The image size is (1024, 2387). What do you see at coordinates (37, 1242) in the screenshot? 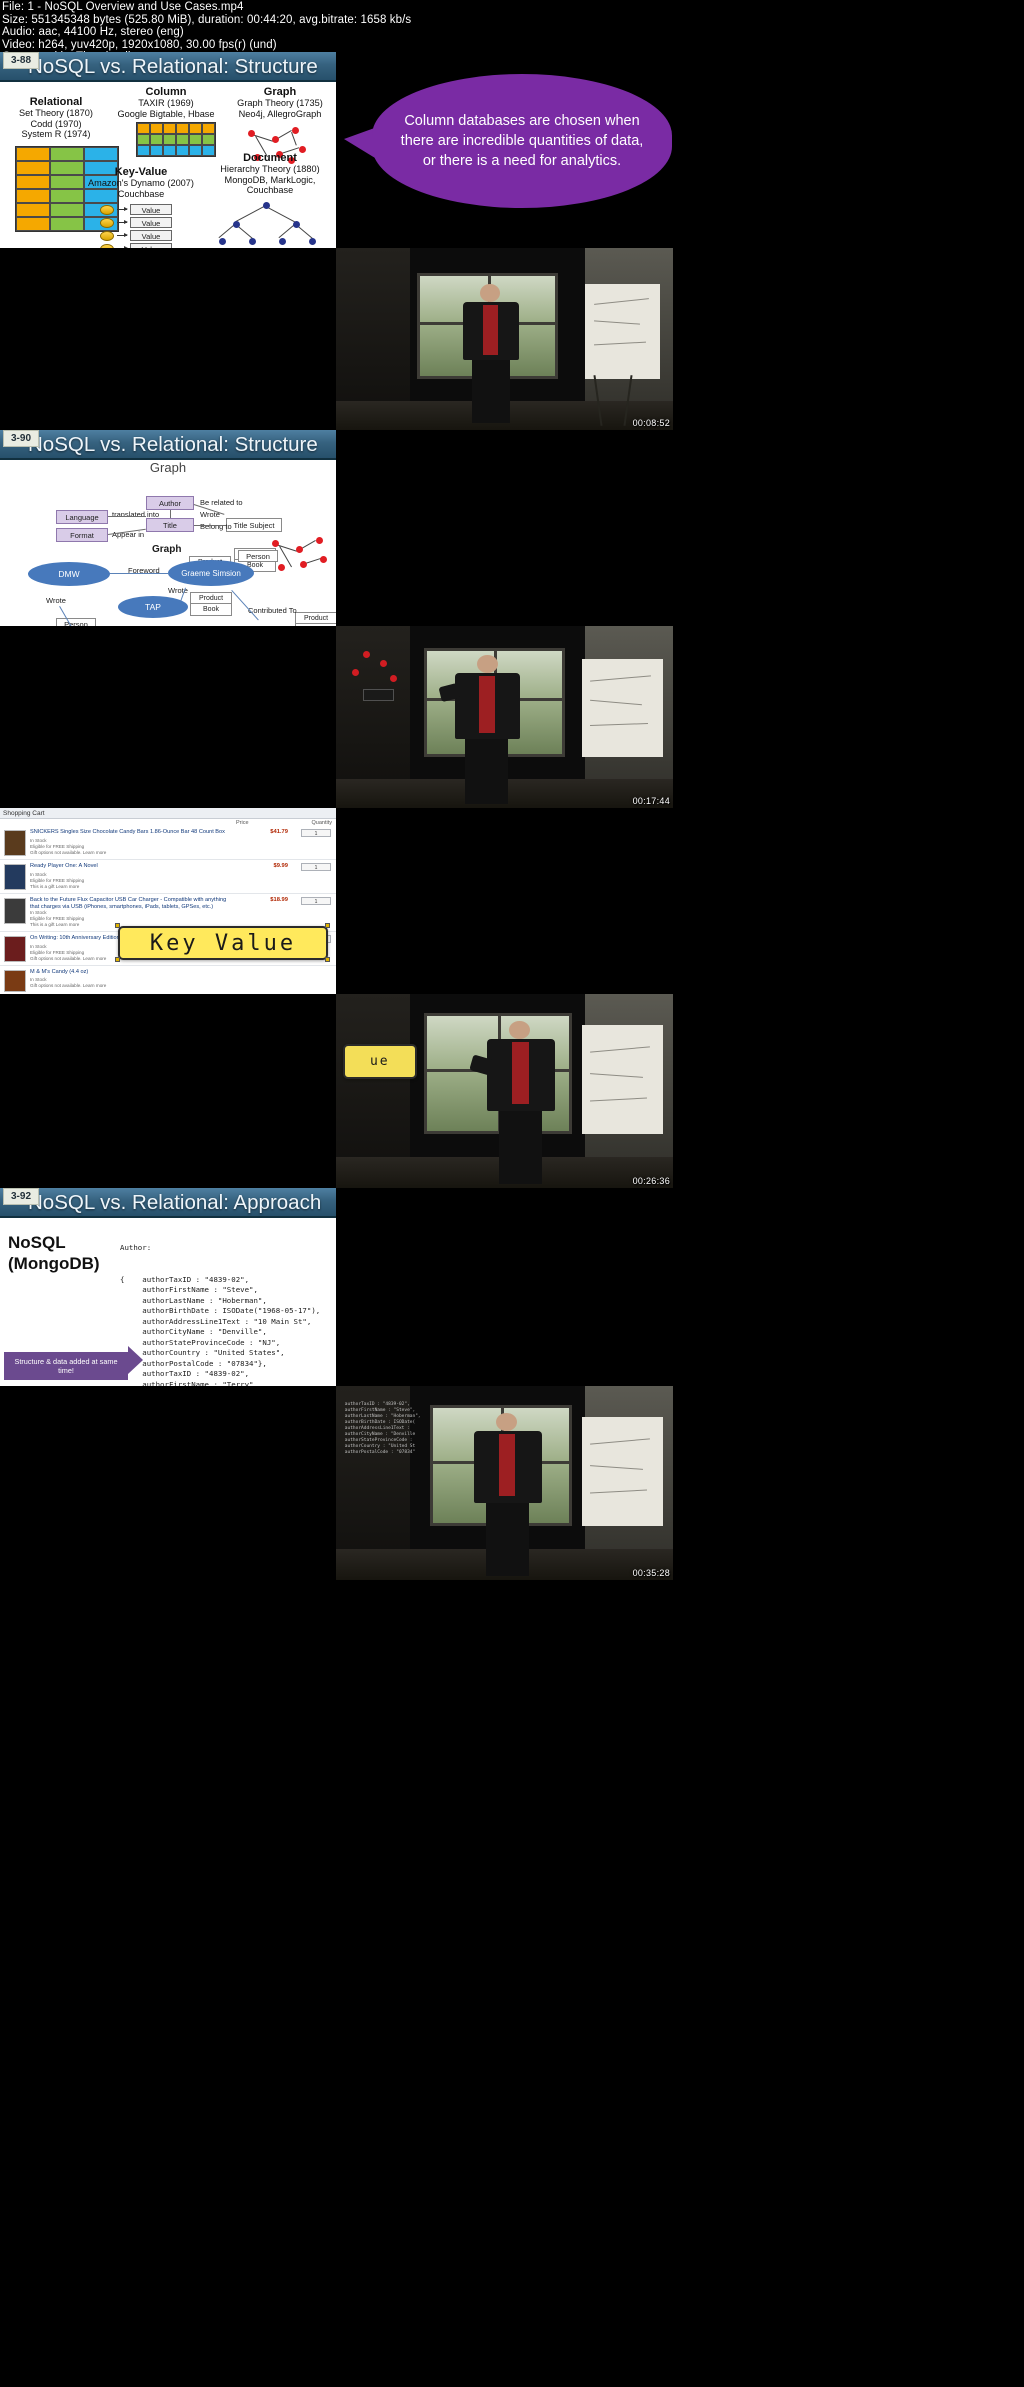
I see `nosql-heading-line1: NoSQL` at bounding box center [37, 1242].